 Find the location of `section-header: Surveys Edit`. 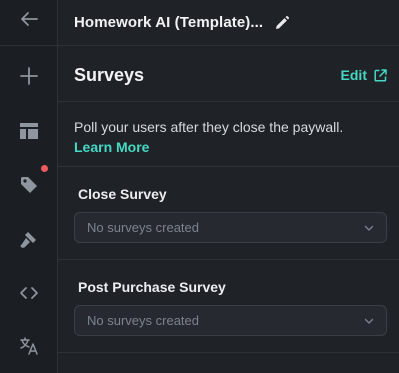

section-header: Surveys Edit is located at coordinates (228, 74).